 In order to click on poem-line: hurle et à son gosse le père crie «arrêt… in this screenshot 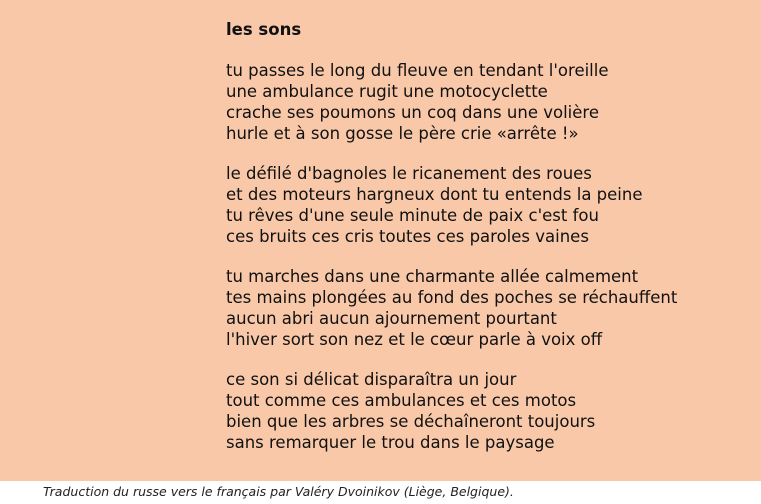, I will do `click(402, 133)`.